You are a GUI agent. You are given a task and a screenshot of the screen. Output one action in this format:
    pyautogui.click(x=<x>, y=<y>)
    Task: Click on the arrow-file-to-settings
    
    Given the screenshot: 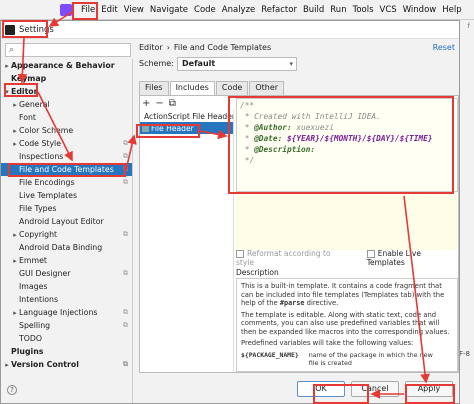 What is the action you would take?
    pyautogui.click(x=60, y=19)
    